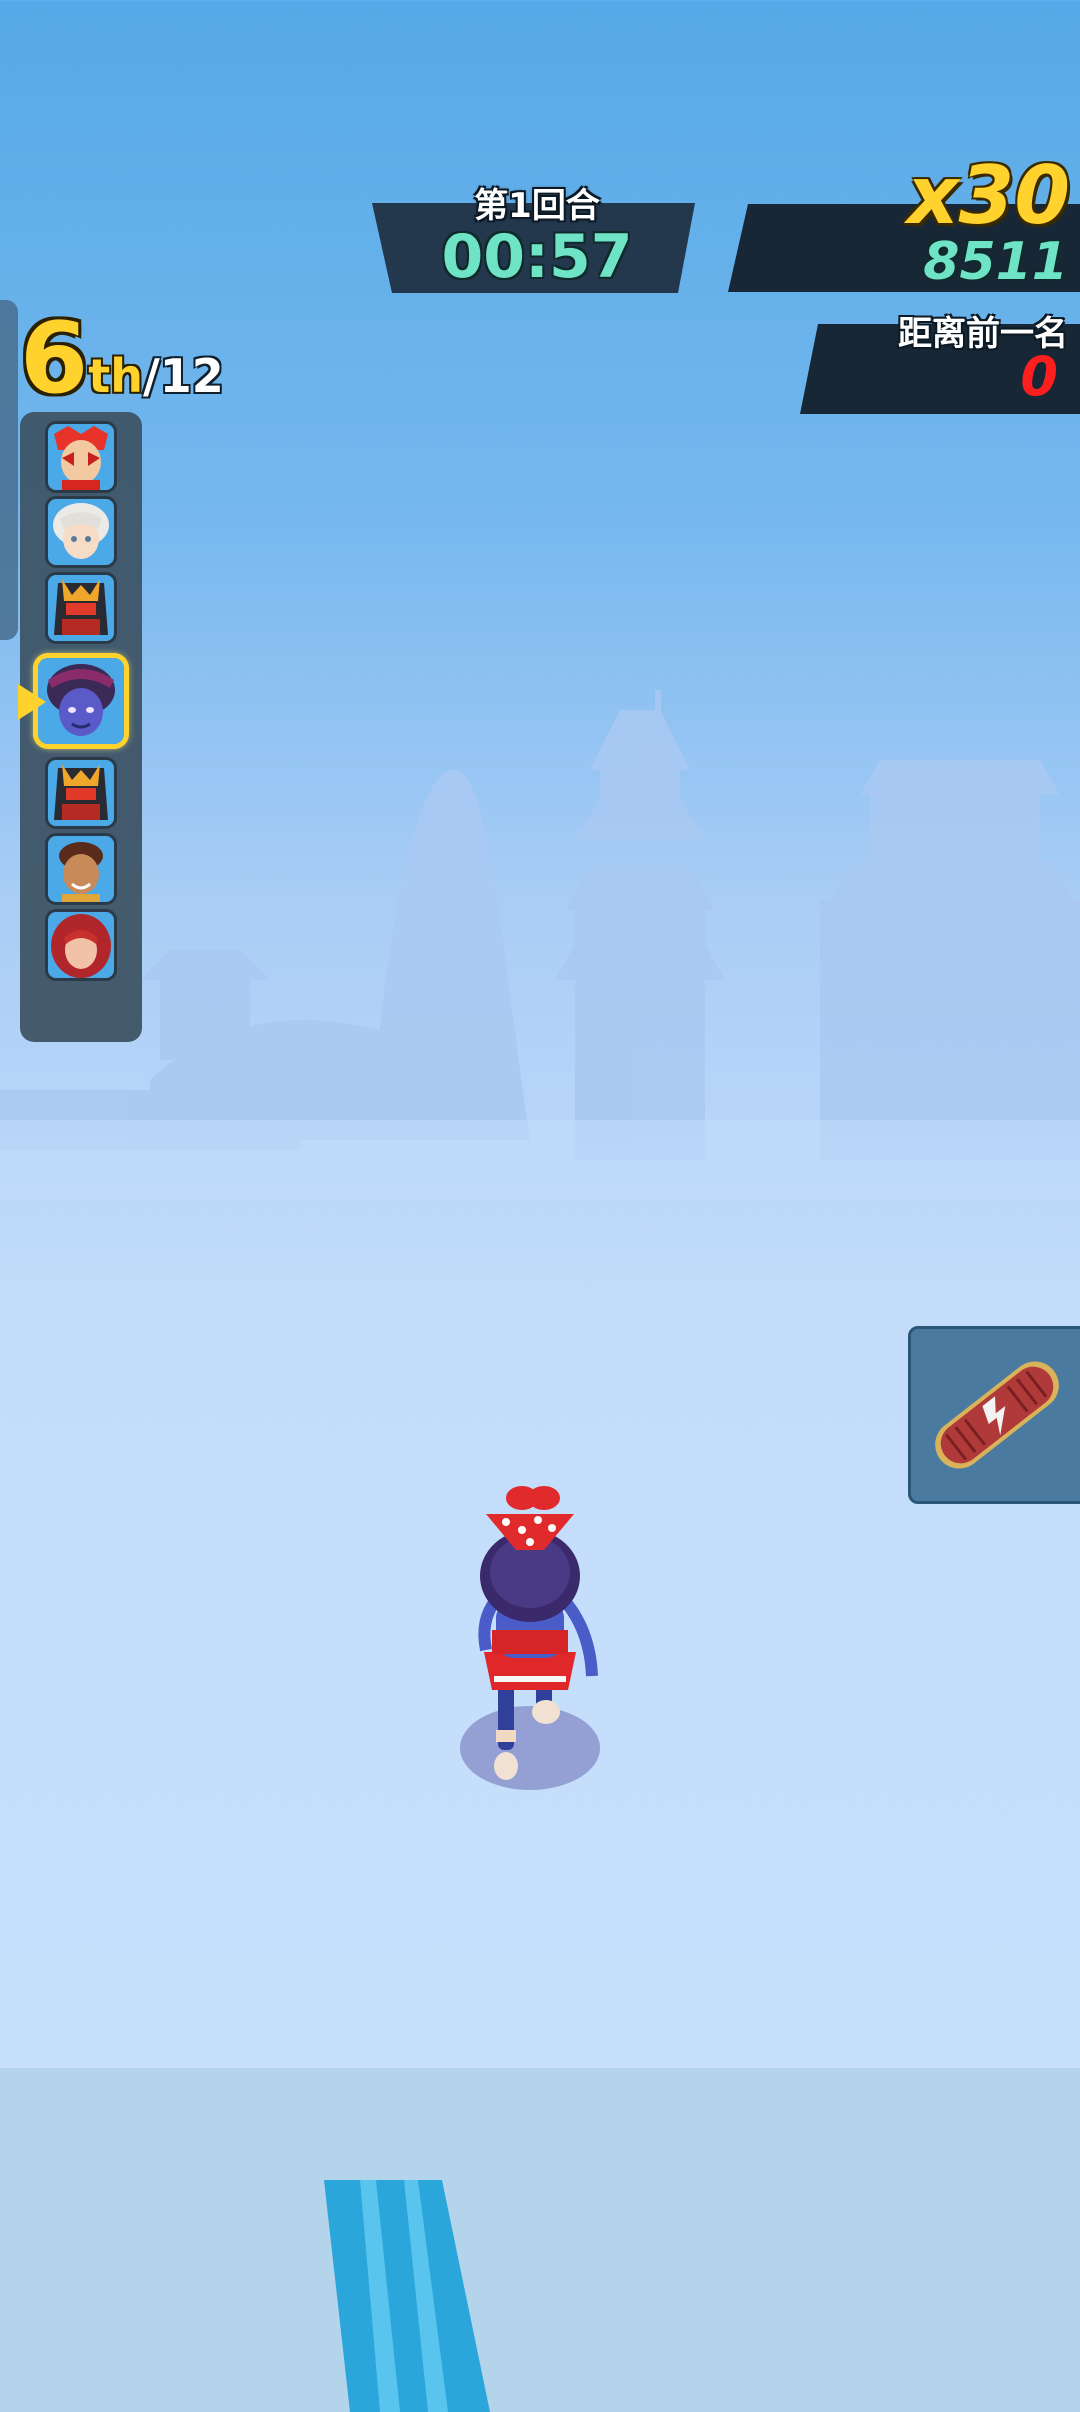  I want to click on rank-position: 6, so click(54, 359).